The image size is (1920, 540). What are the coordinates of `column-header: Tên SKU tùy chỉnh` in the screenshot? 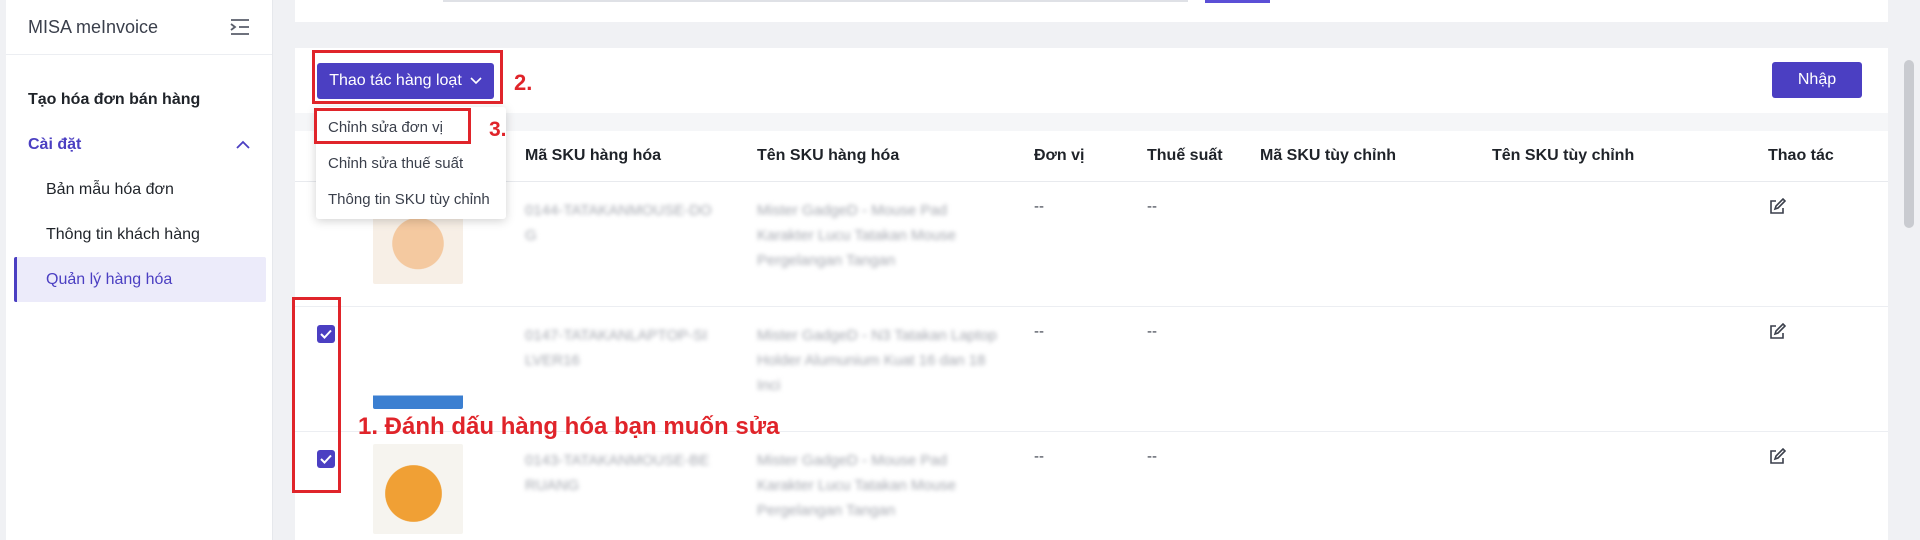 It's located at (1630, 156).